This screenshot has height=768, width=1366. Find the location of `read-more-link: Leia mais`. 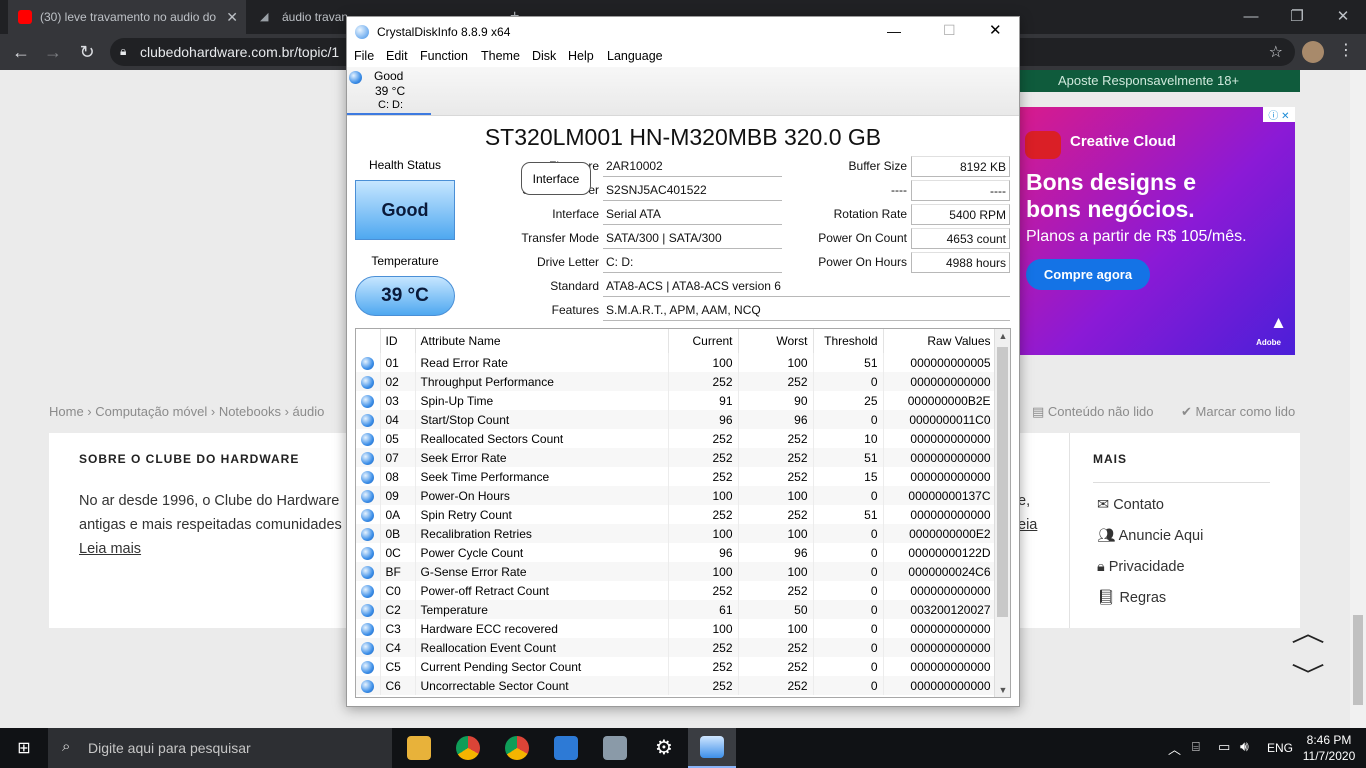

read-more-link: Leia mais is located at coordinates (110, 549).